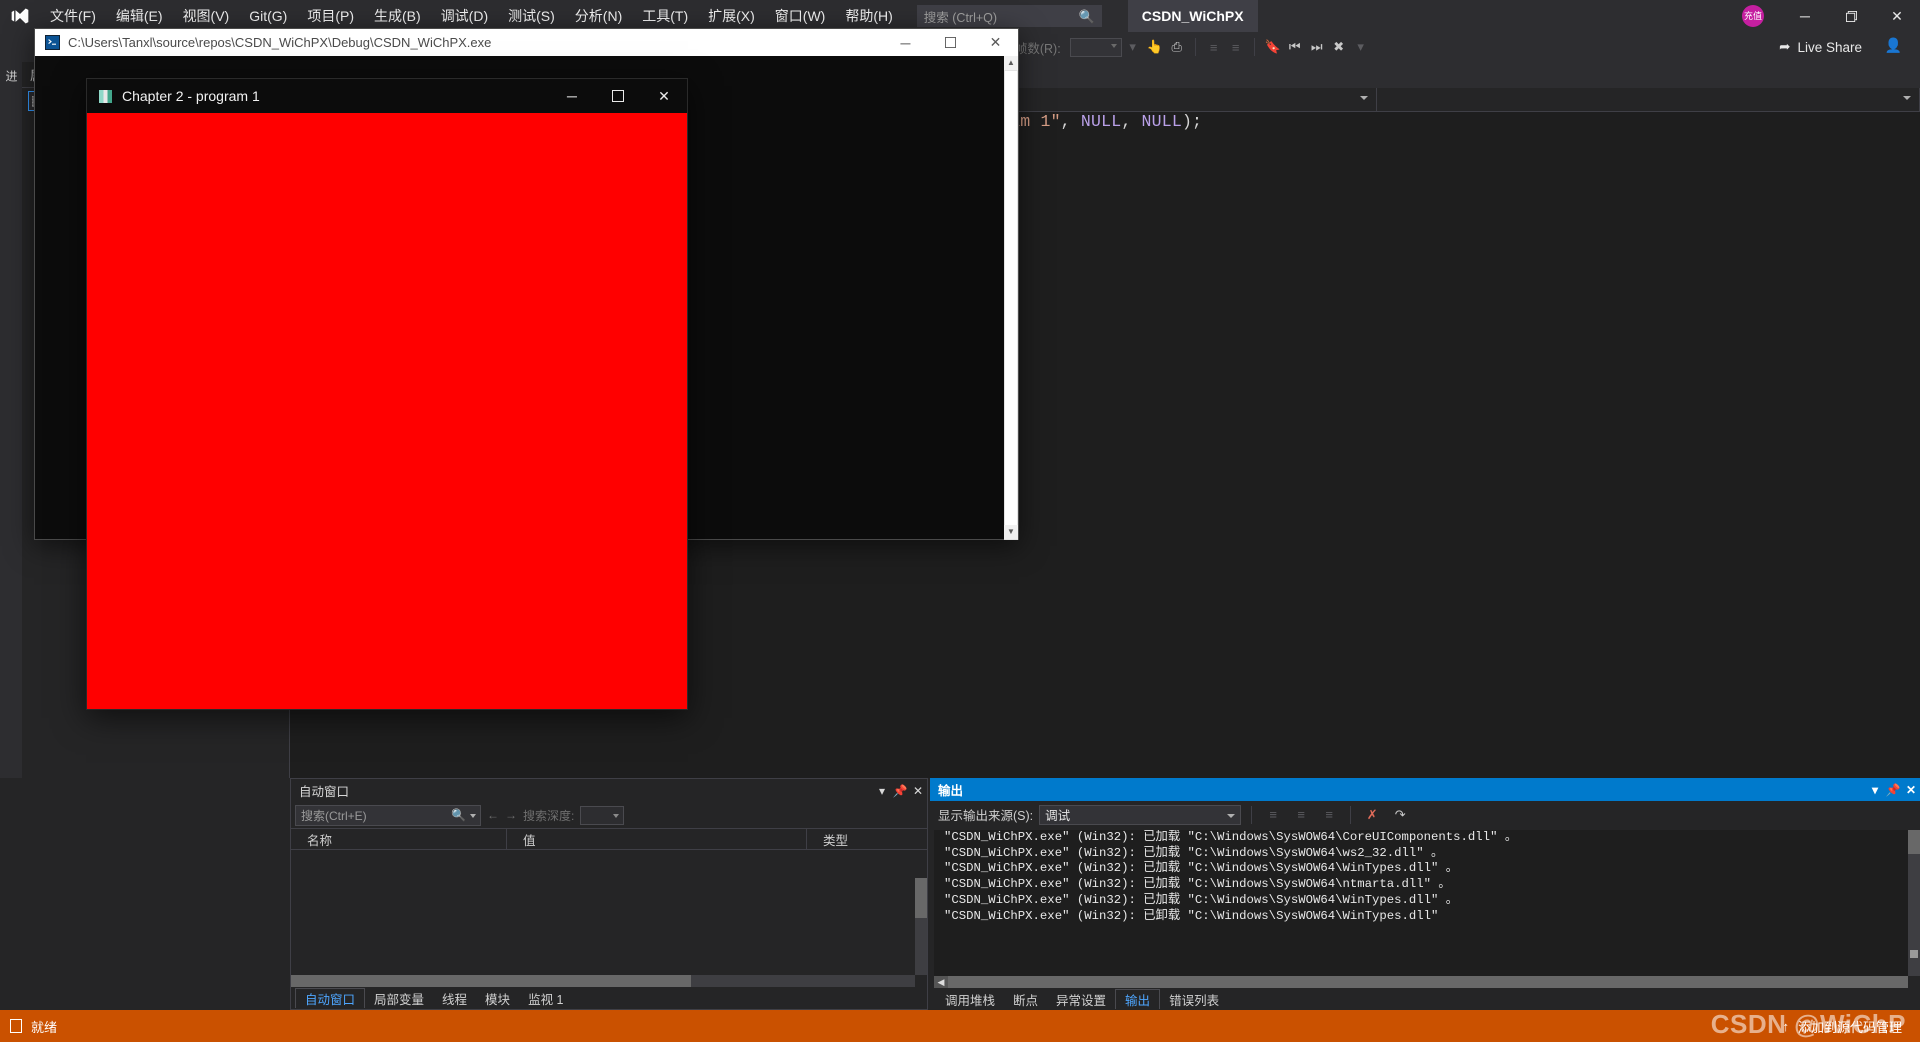 The width and height of the screenshot is (1920, 1042). I want to click on global-search-input: 搜索 (Ctrl+Q) 🔍, so click(1009, 16).